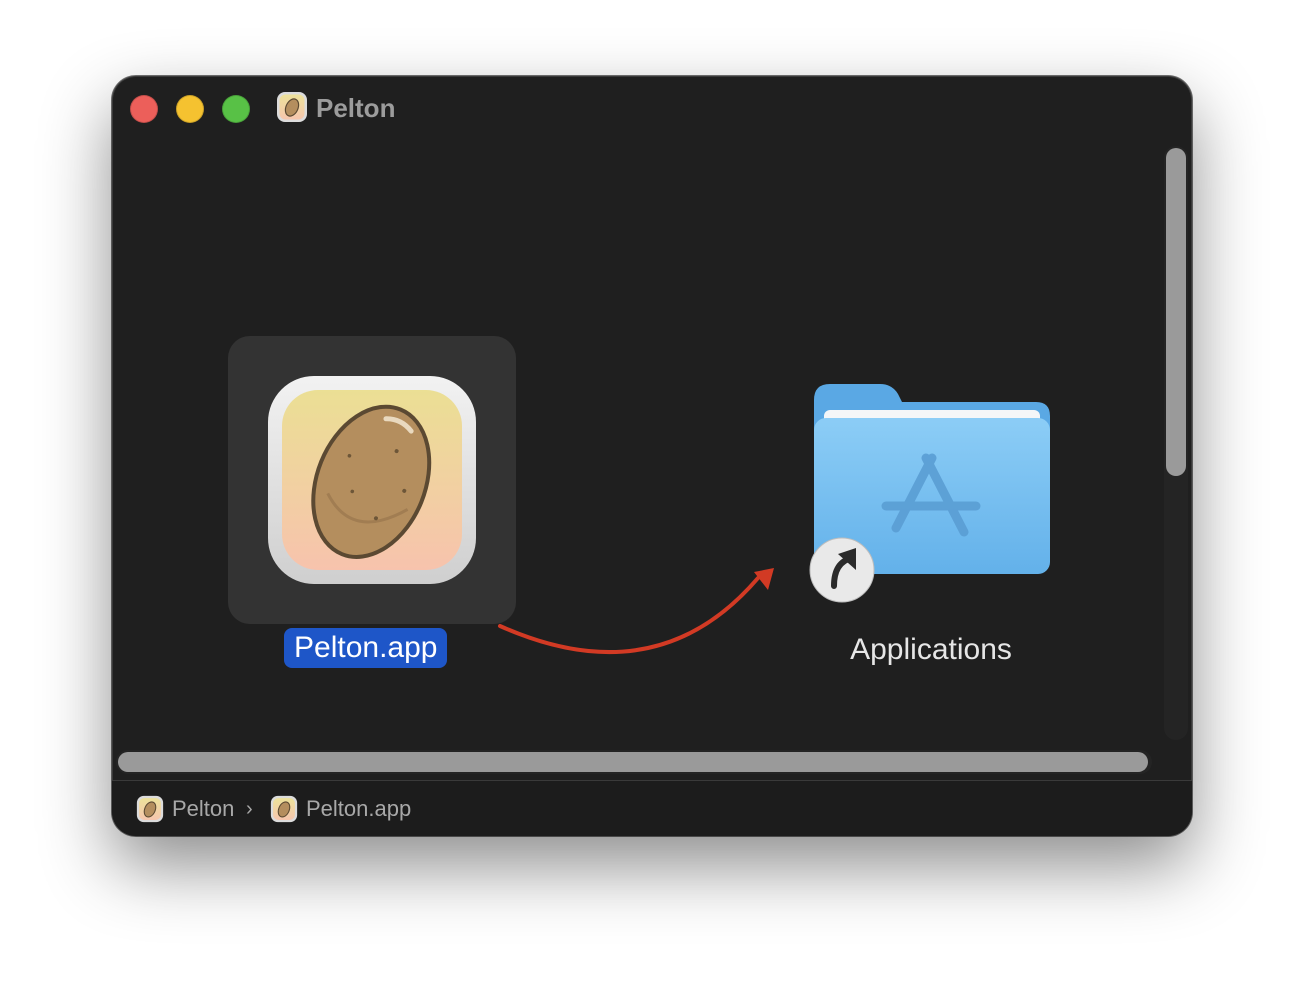 This screenshot has width=1304, height=984. I want to click on path-item-pelton-app: Pelton.app, so click(358, 809).